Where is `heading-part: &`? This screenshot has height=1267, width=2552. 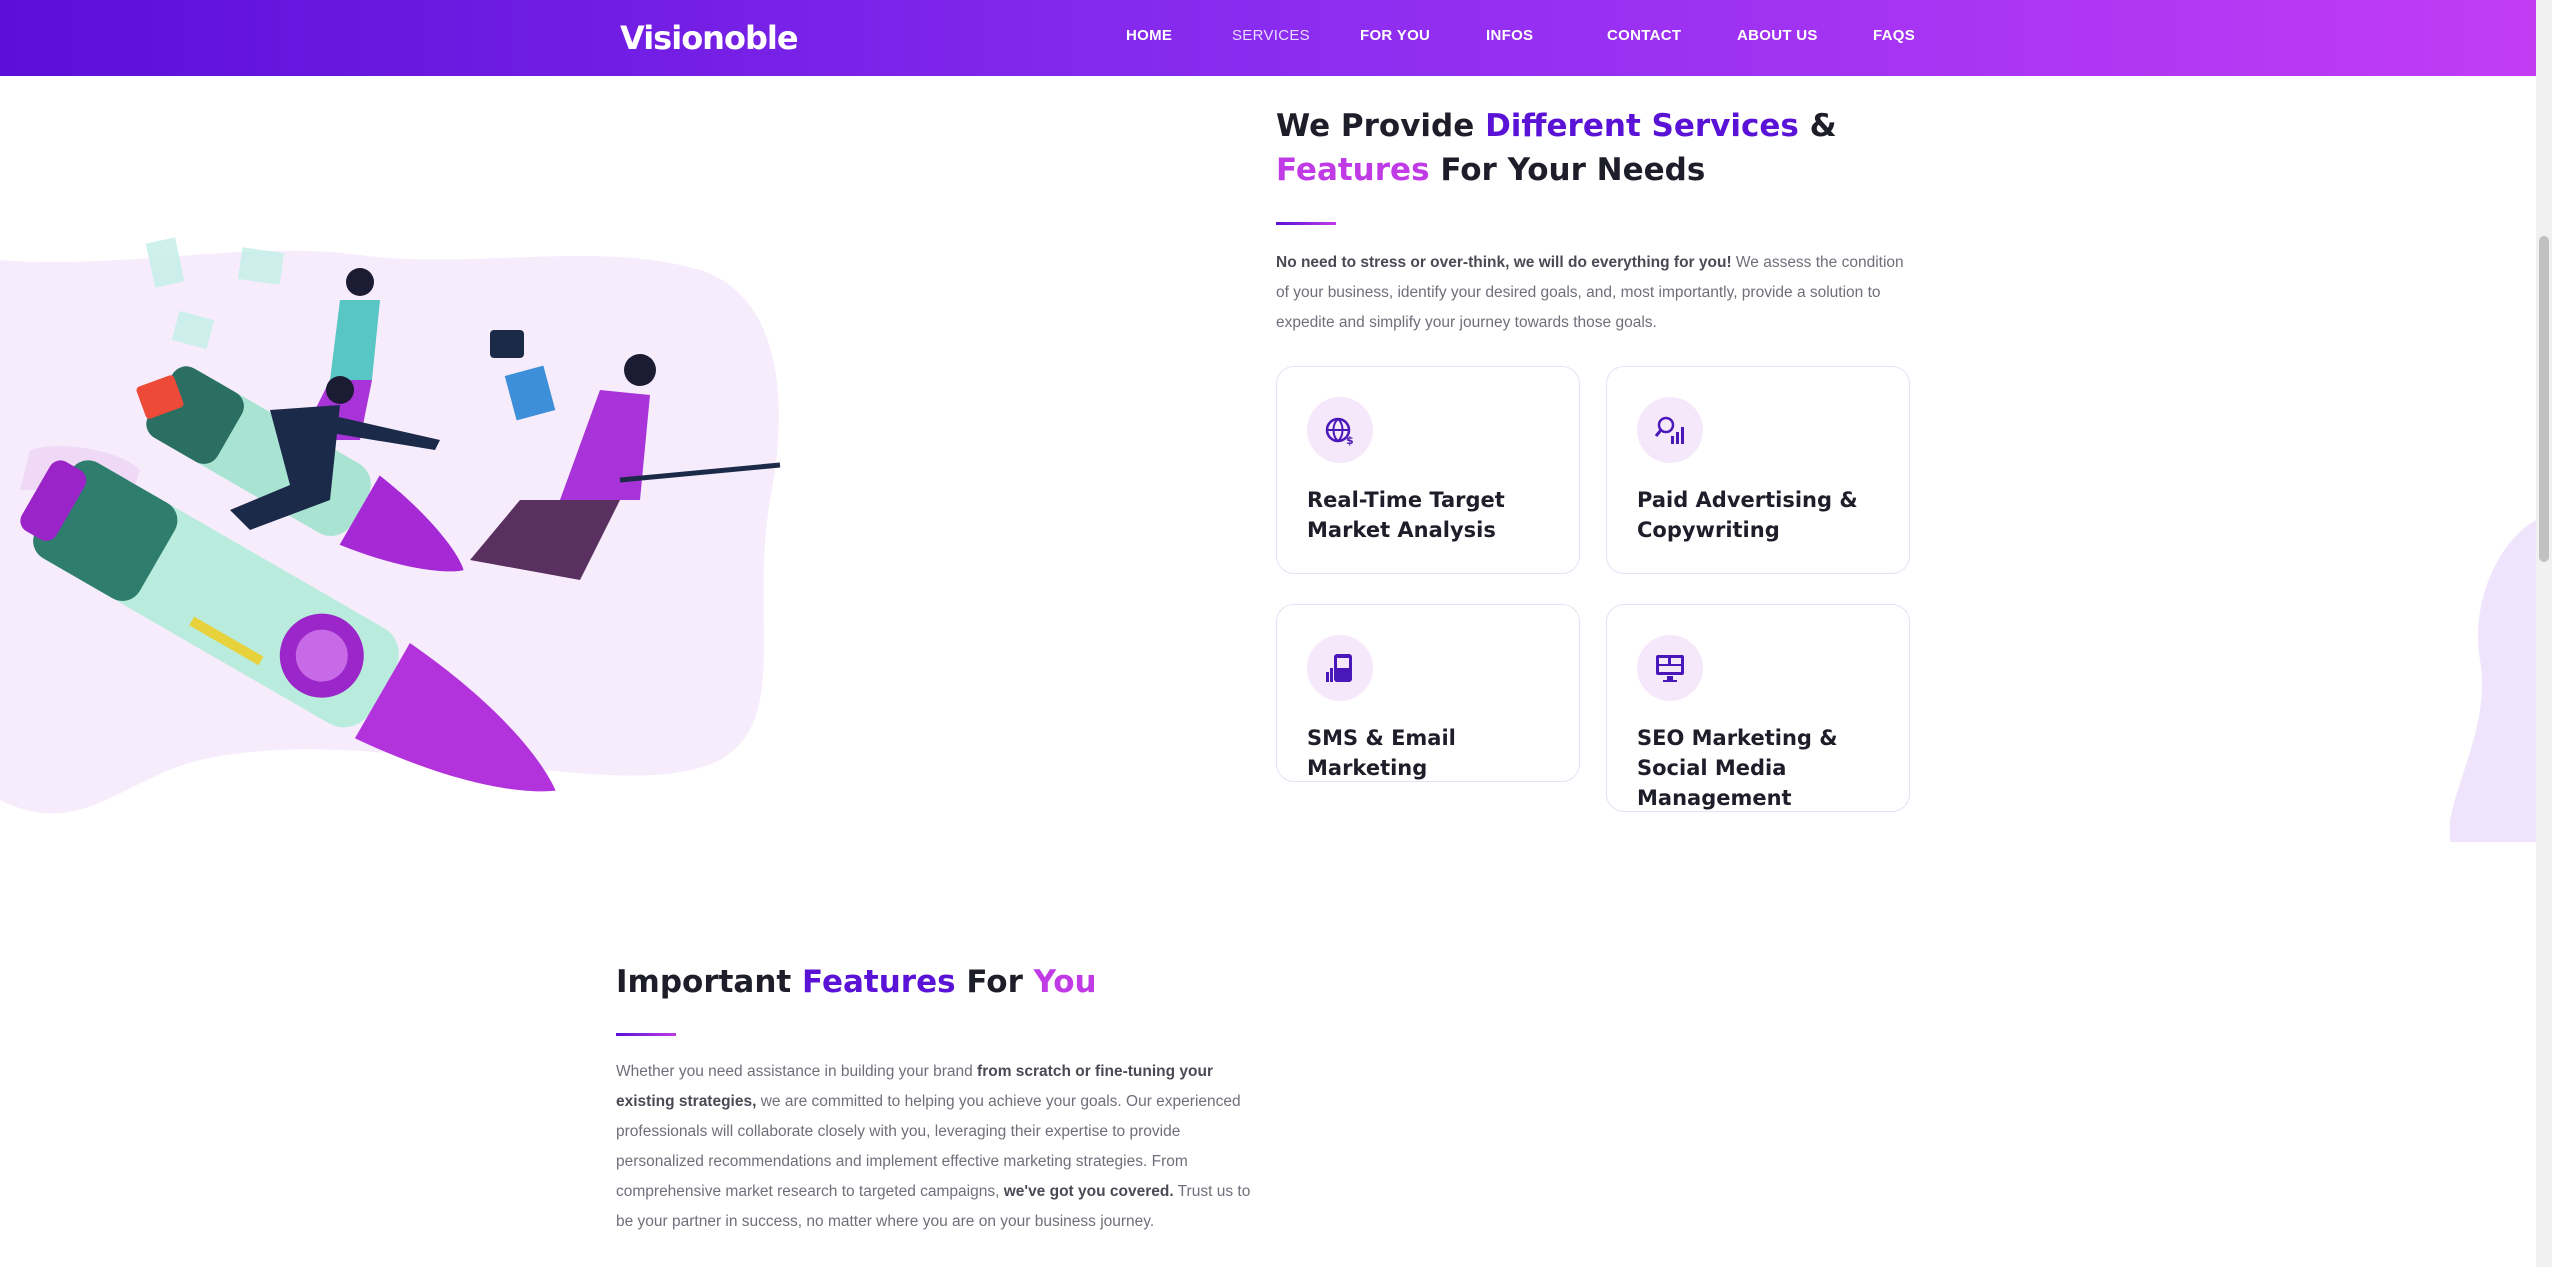 heading-part: & is located at coordinates (1817, 126).